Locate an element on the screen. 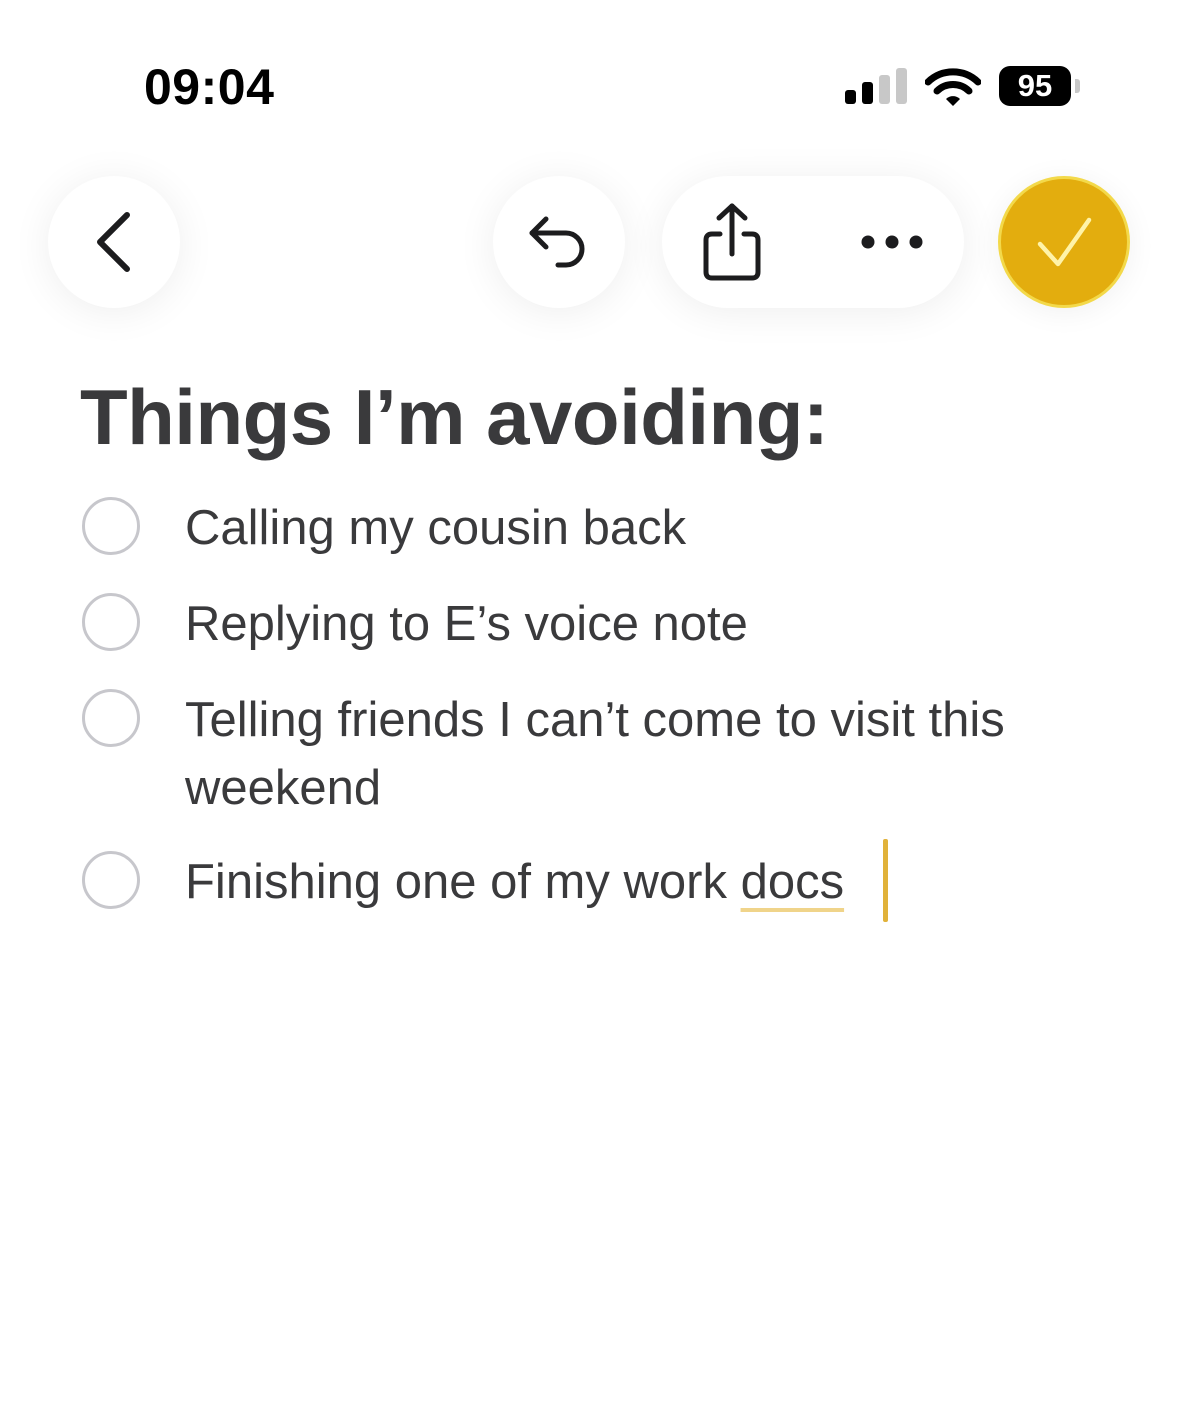 Image resolution: width=1179 pixels, height=1407 pixels. actions-pill is located at coordinates (813, 242).